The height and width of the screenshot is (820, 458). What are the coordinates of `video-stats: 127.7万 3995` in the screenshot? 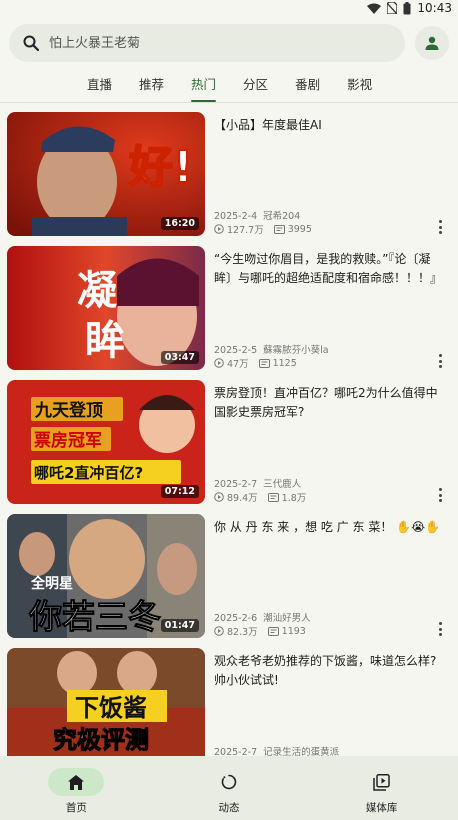 It's located at (263, 229).